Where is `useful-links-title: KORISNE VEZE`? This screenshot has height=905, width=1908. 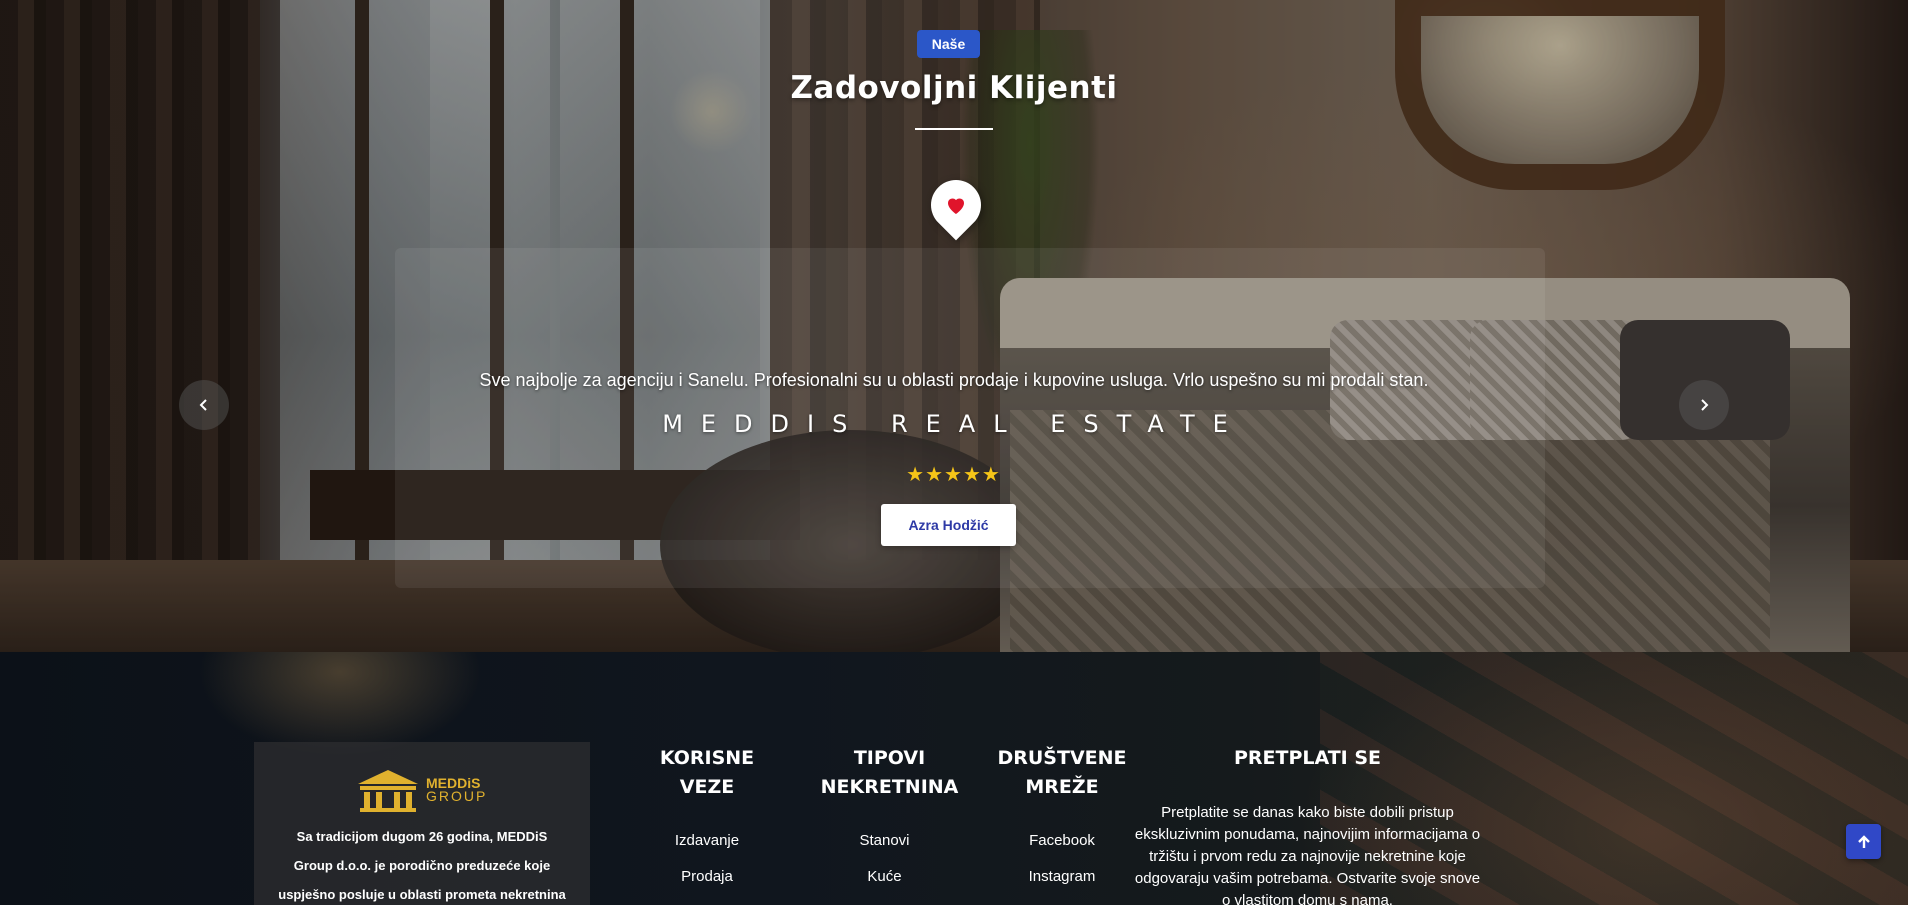 useful-links-title: KORISNE VEZE is located at coordinates (707, 772).